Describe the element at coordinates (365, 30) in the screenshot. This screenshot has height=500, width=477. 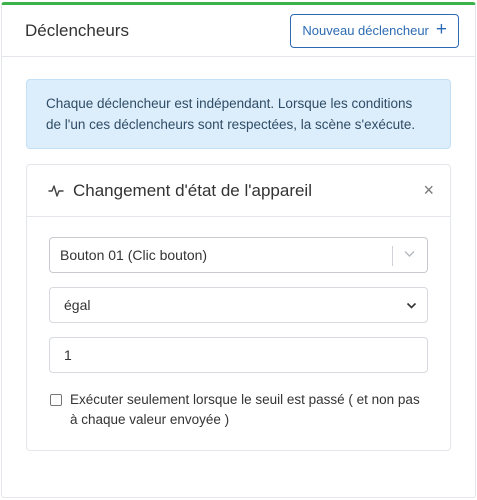
I see `new-trigger-label: Nouveau déclencheur` at that location.